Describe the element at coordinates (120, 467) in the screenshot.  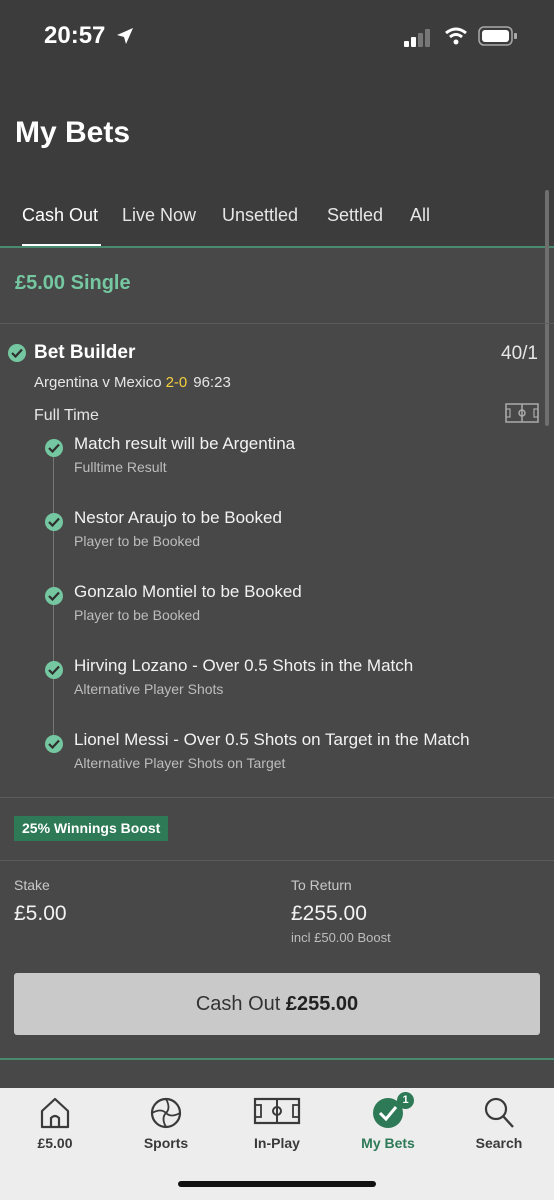
I see `leg-market: Fulltime Result` at that location.